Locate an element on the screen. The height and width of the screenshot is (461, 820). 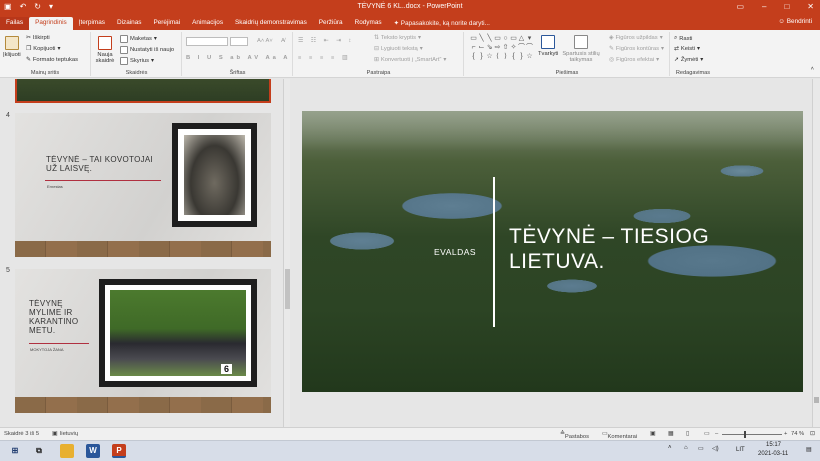
quick-styles-button: Spartusis stilių taikymas is located at coordinates (581, 49).